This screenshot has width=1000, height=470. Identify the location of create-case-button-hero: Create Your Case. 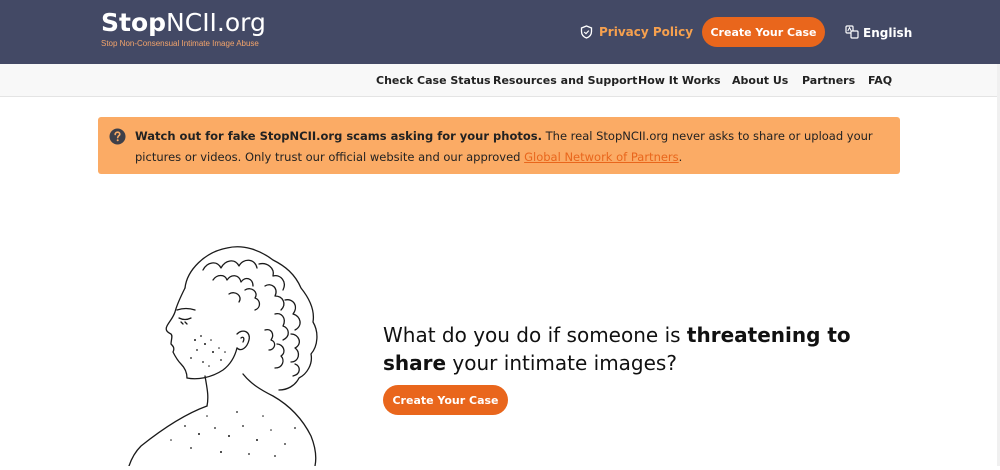
(445, 400).